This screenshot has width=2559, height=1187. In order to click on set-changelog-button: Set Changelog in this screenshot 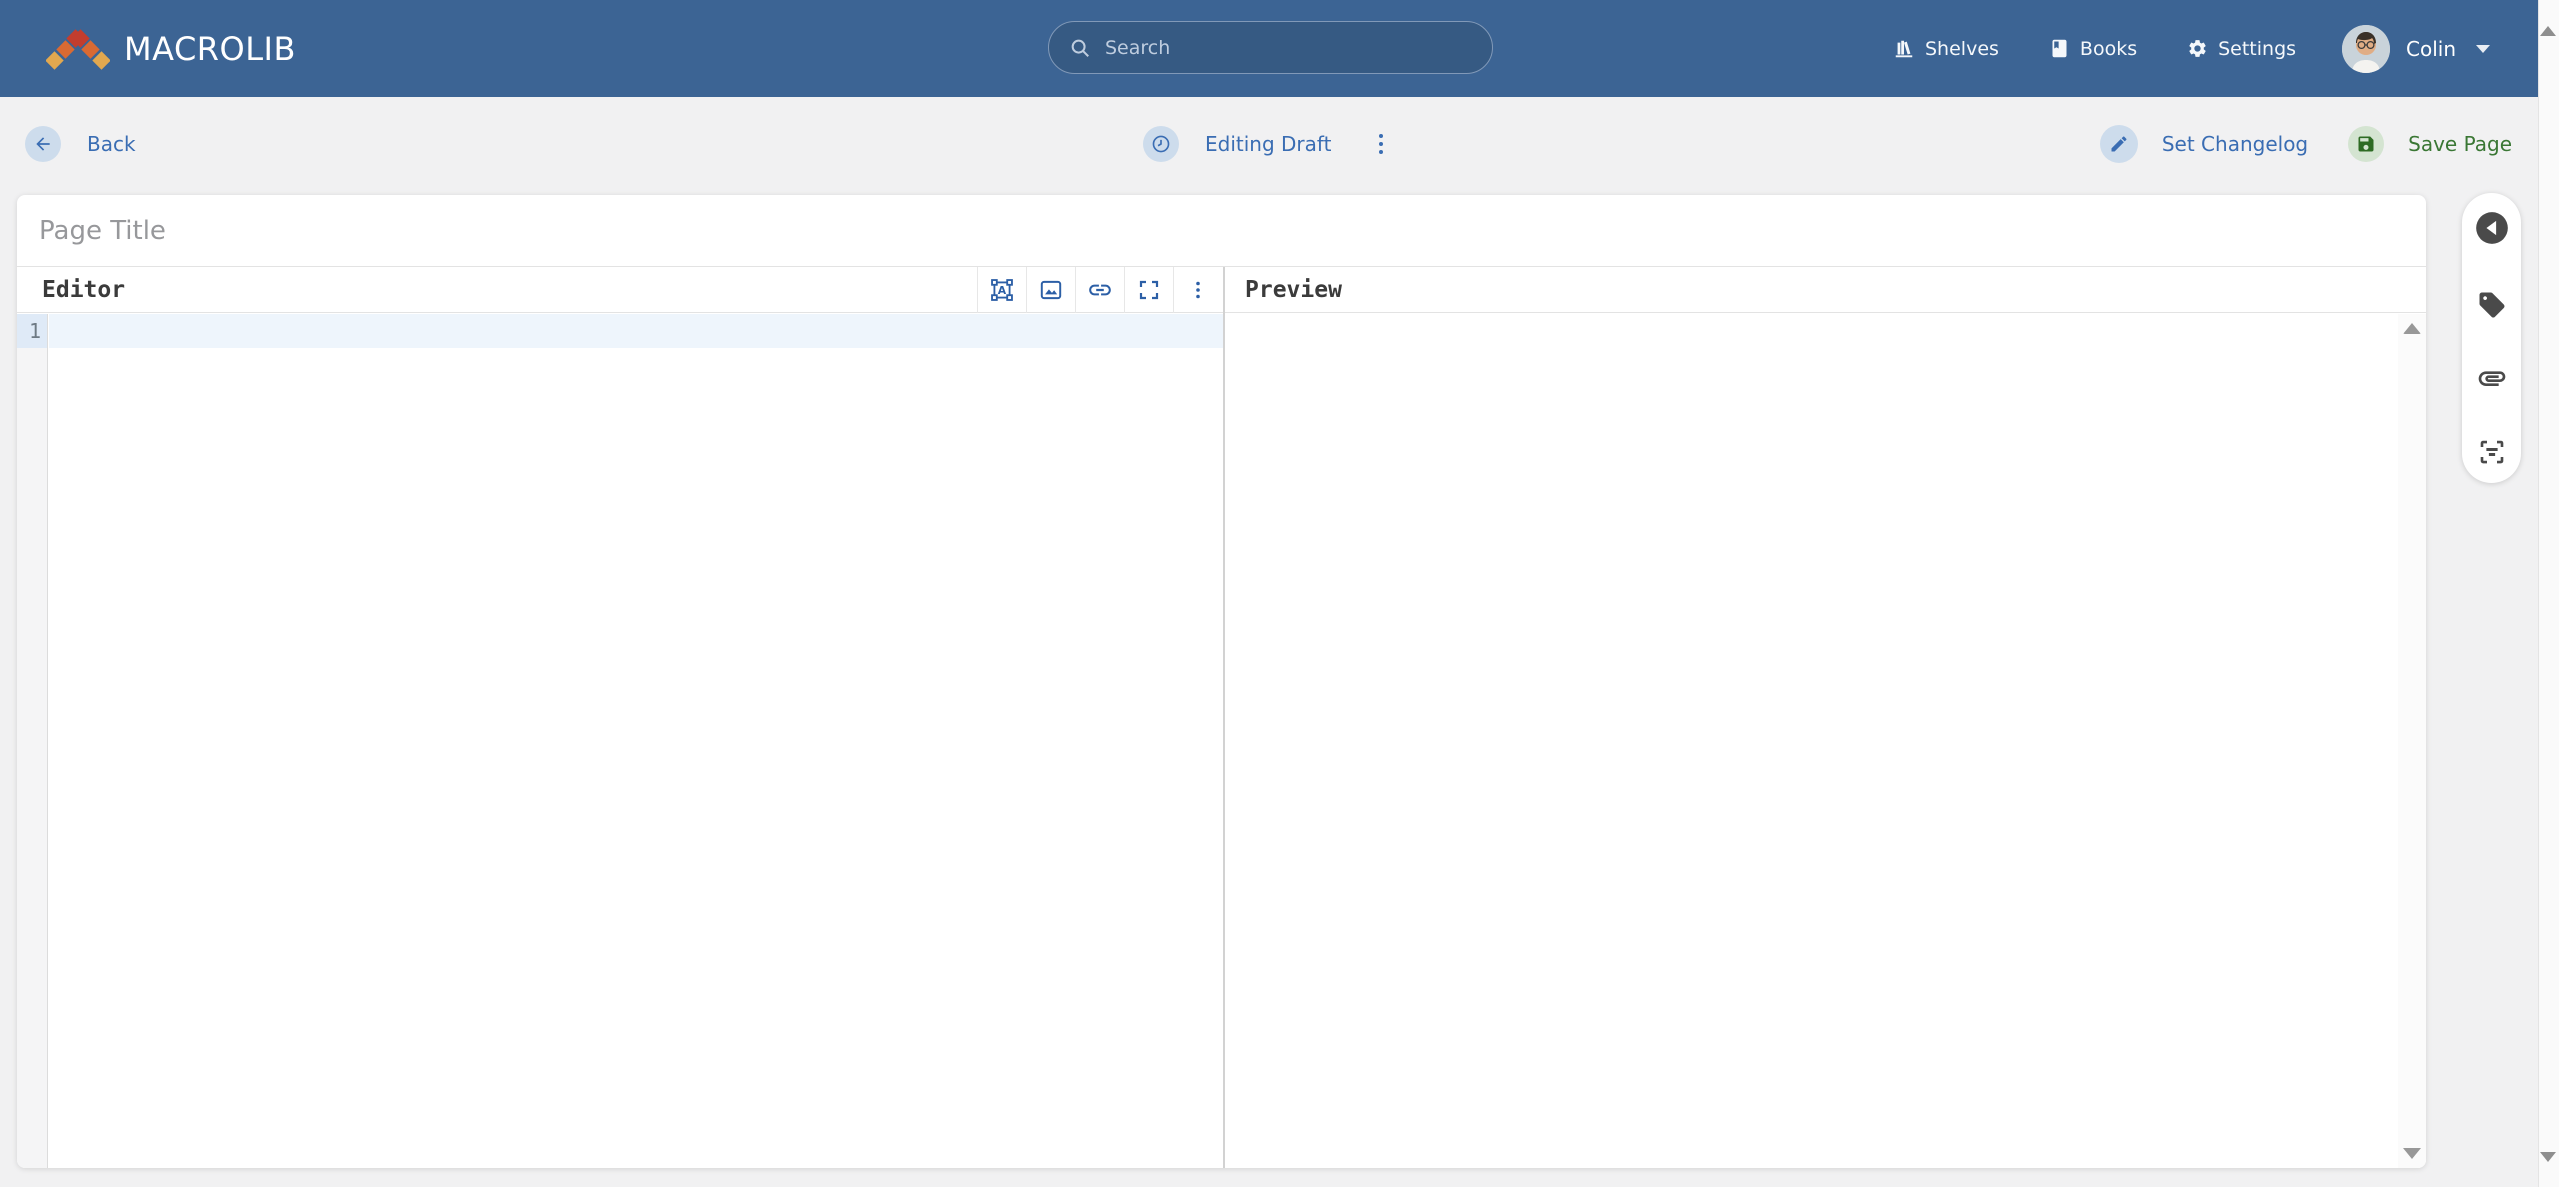, I will do `click(2204, 143)`.